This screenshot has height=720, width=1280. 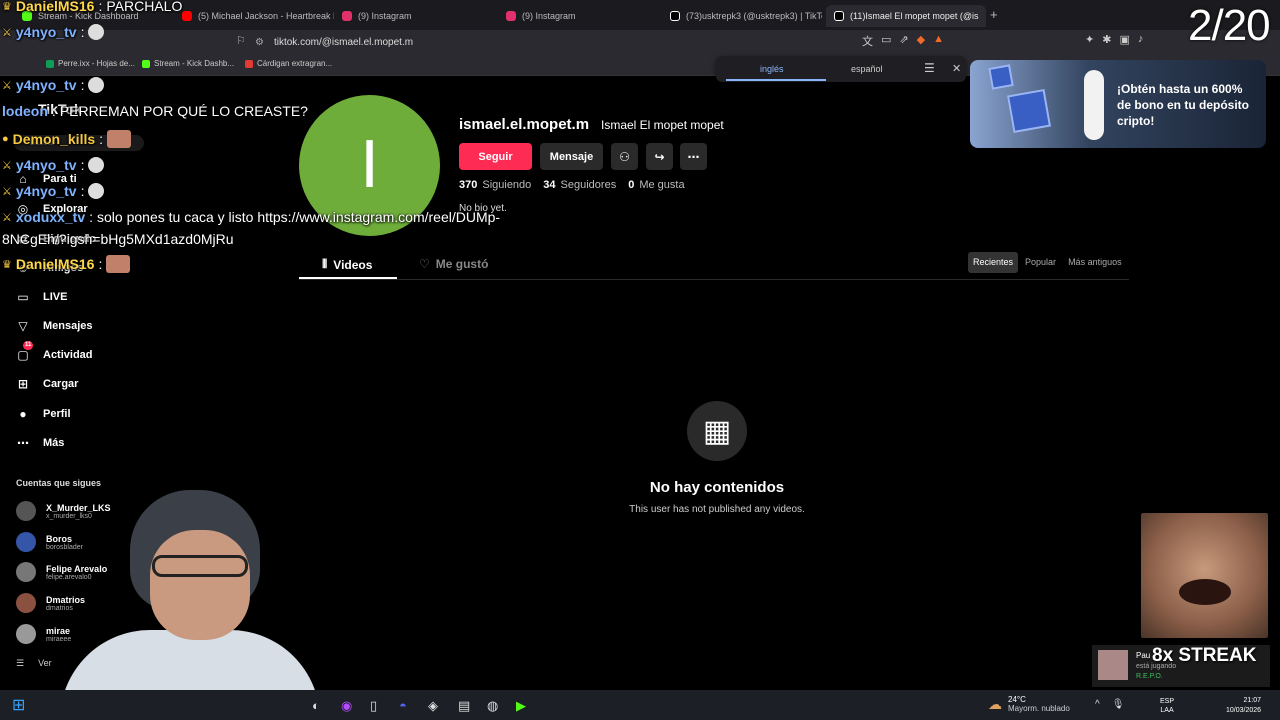 What do you see at coordinates (1141, 39) in the screenshot?
I see `music-icon: ♪` at bounding box center [1141, 39].